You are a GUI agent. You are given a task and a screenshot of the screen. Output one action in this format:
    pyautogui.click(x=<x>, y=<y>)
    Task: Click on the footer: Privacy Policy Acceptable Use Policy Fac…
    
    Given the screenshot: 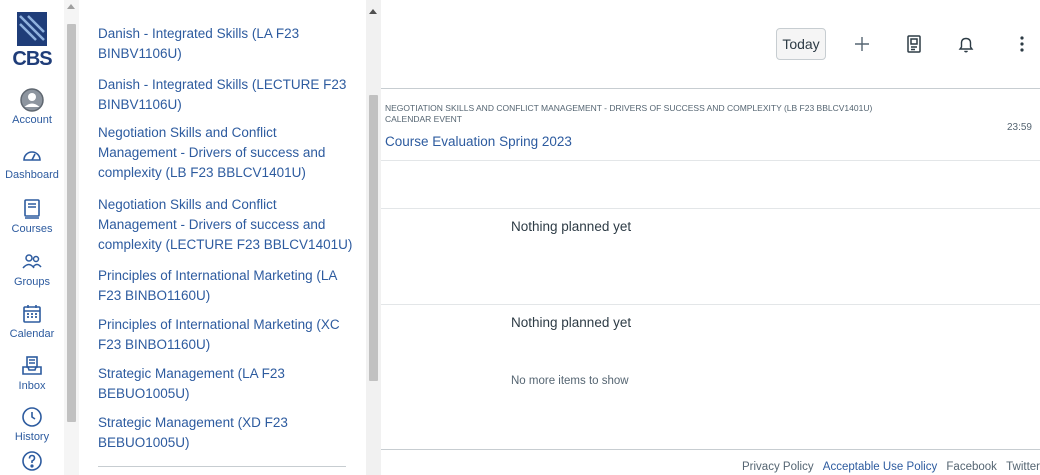 What is the action you would take?
    pyautogui.click(x=888, y=467)
    